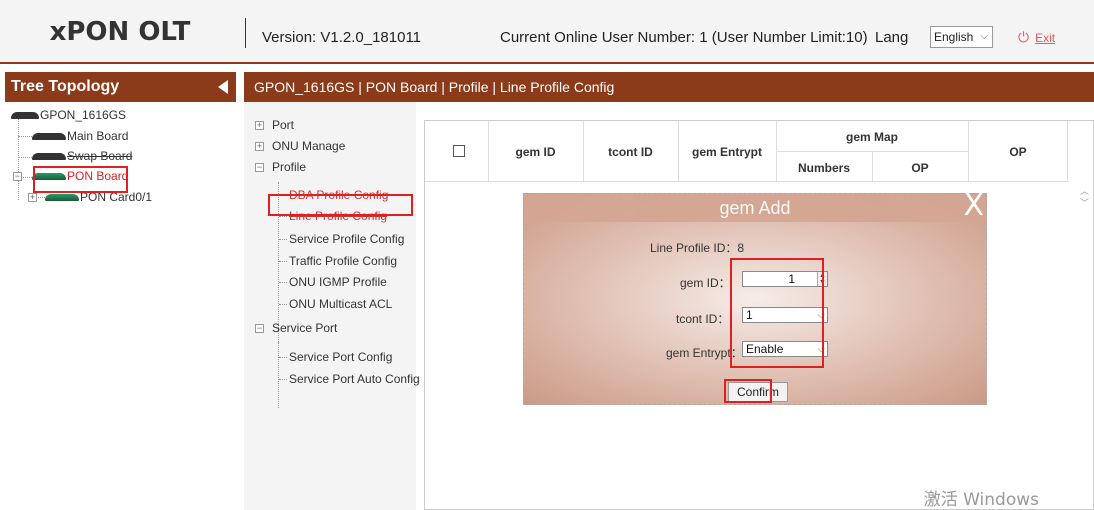  What do you see at coordinates (17, 176) in the screenshot?
I see `expand-icon: −` at bounding box center [17, 176].